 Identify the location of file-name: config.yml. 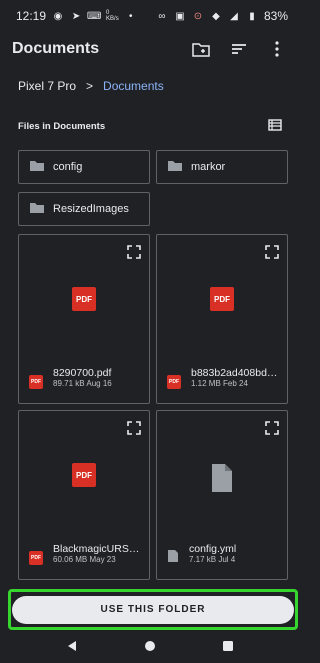
(213, 549).